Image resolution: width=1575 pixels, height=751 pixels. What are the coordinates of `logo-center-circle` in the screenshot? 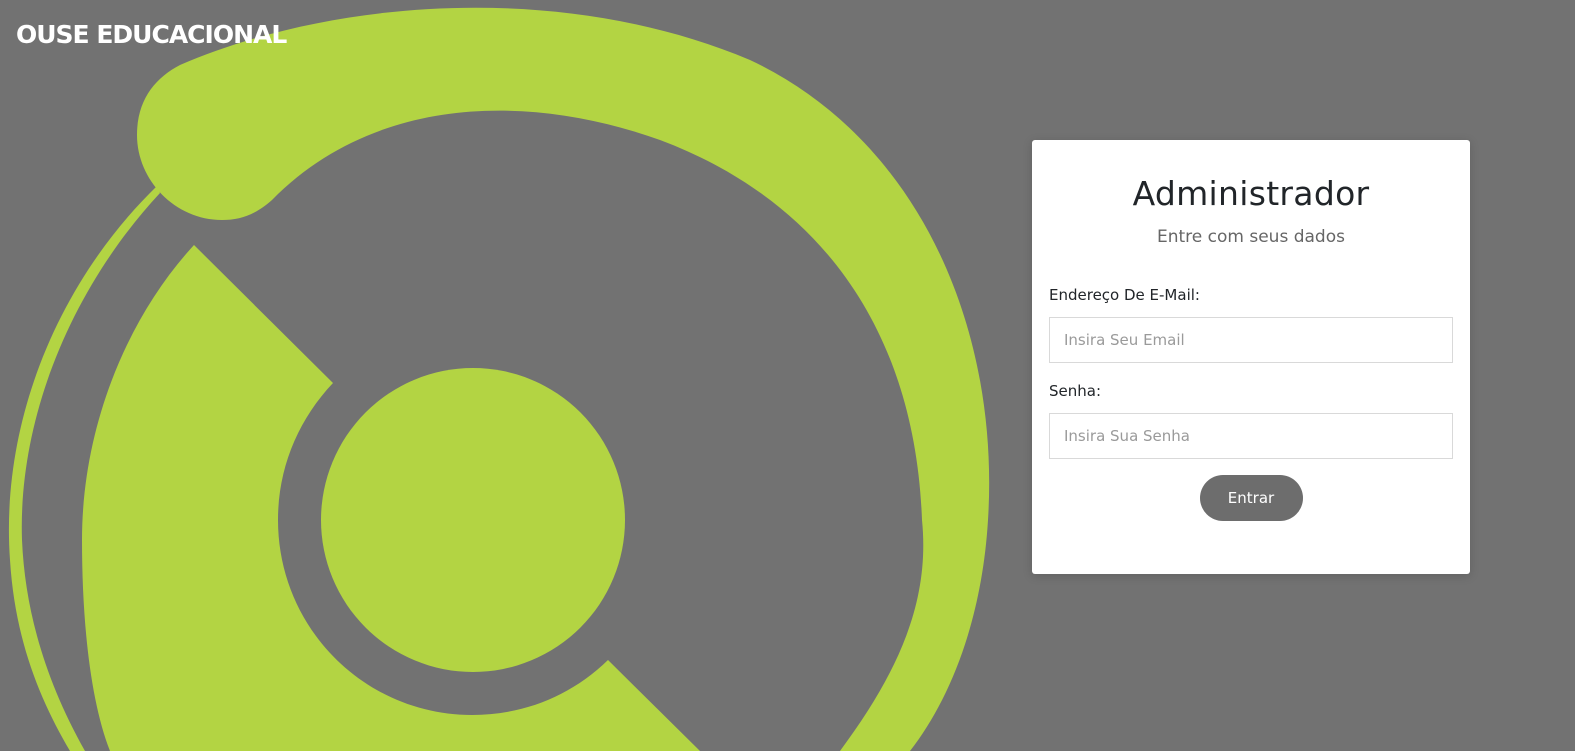 It's located at (473, 520).